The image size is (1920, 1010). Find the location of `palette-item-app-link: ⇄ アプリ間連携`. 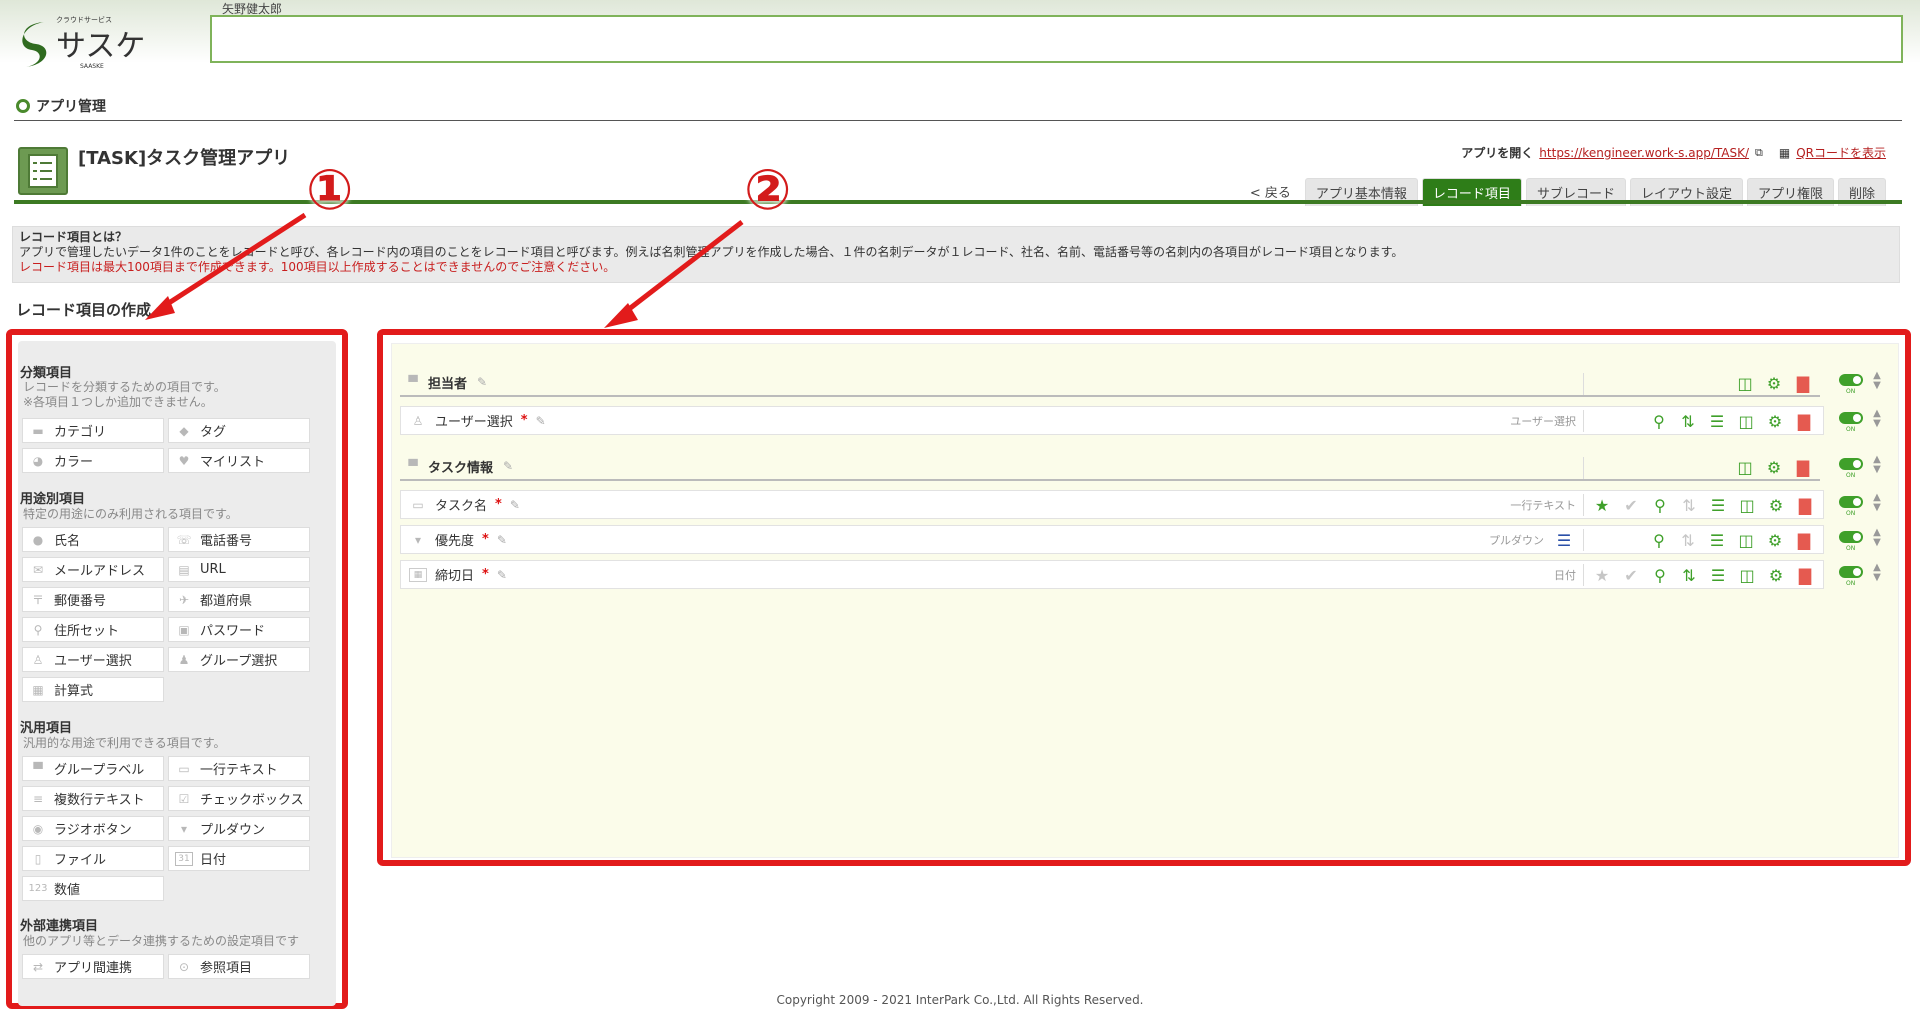

palette-item-app-link: ⇄ アプリ間連携 is located at coordinates (93, 966).